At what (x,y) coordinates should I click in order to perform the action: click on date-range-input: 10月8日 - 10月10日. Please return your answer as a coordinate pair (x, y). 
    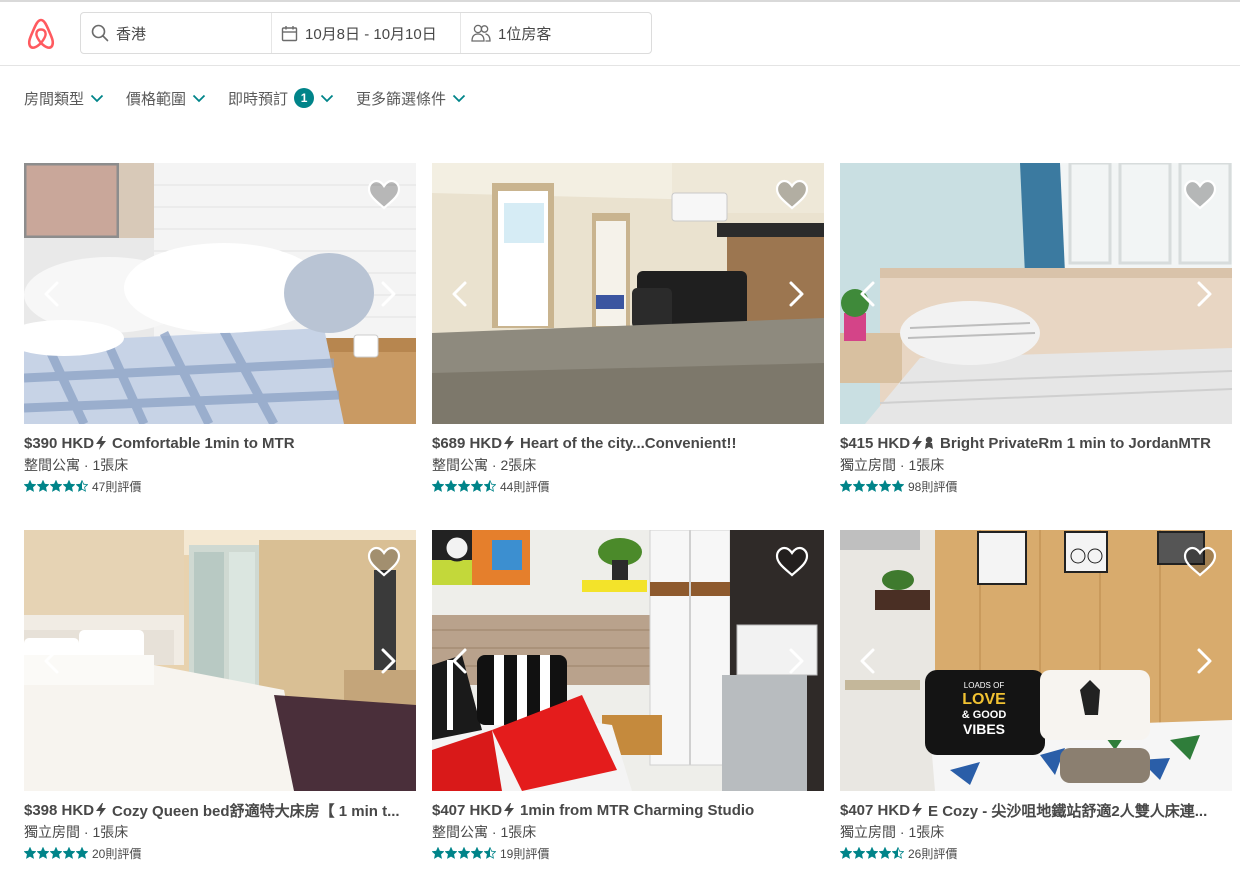
    Looking at the image, I should click on (366, 33).